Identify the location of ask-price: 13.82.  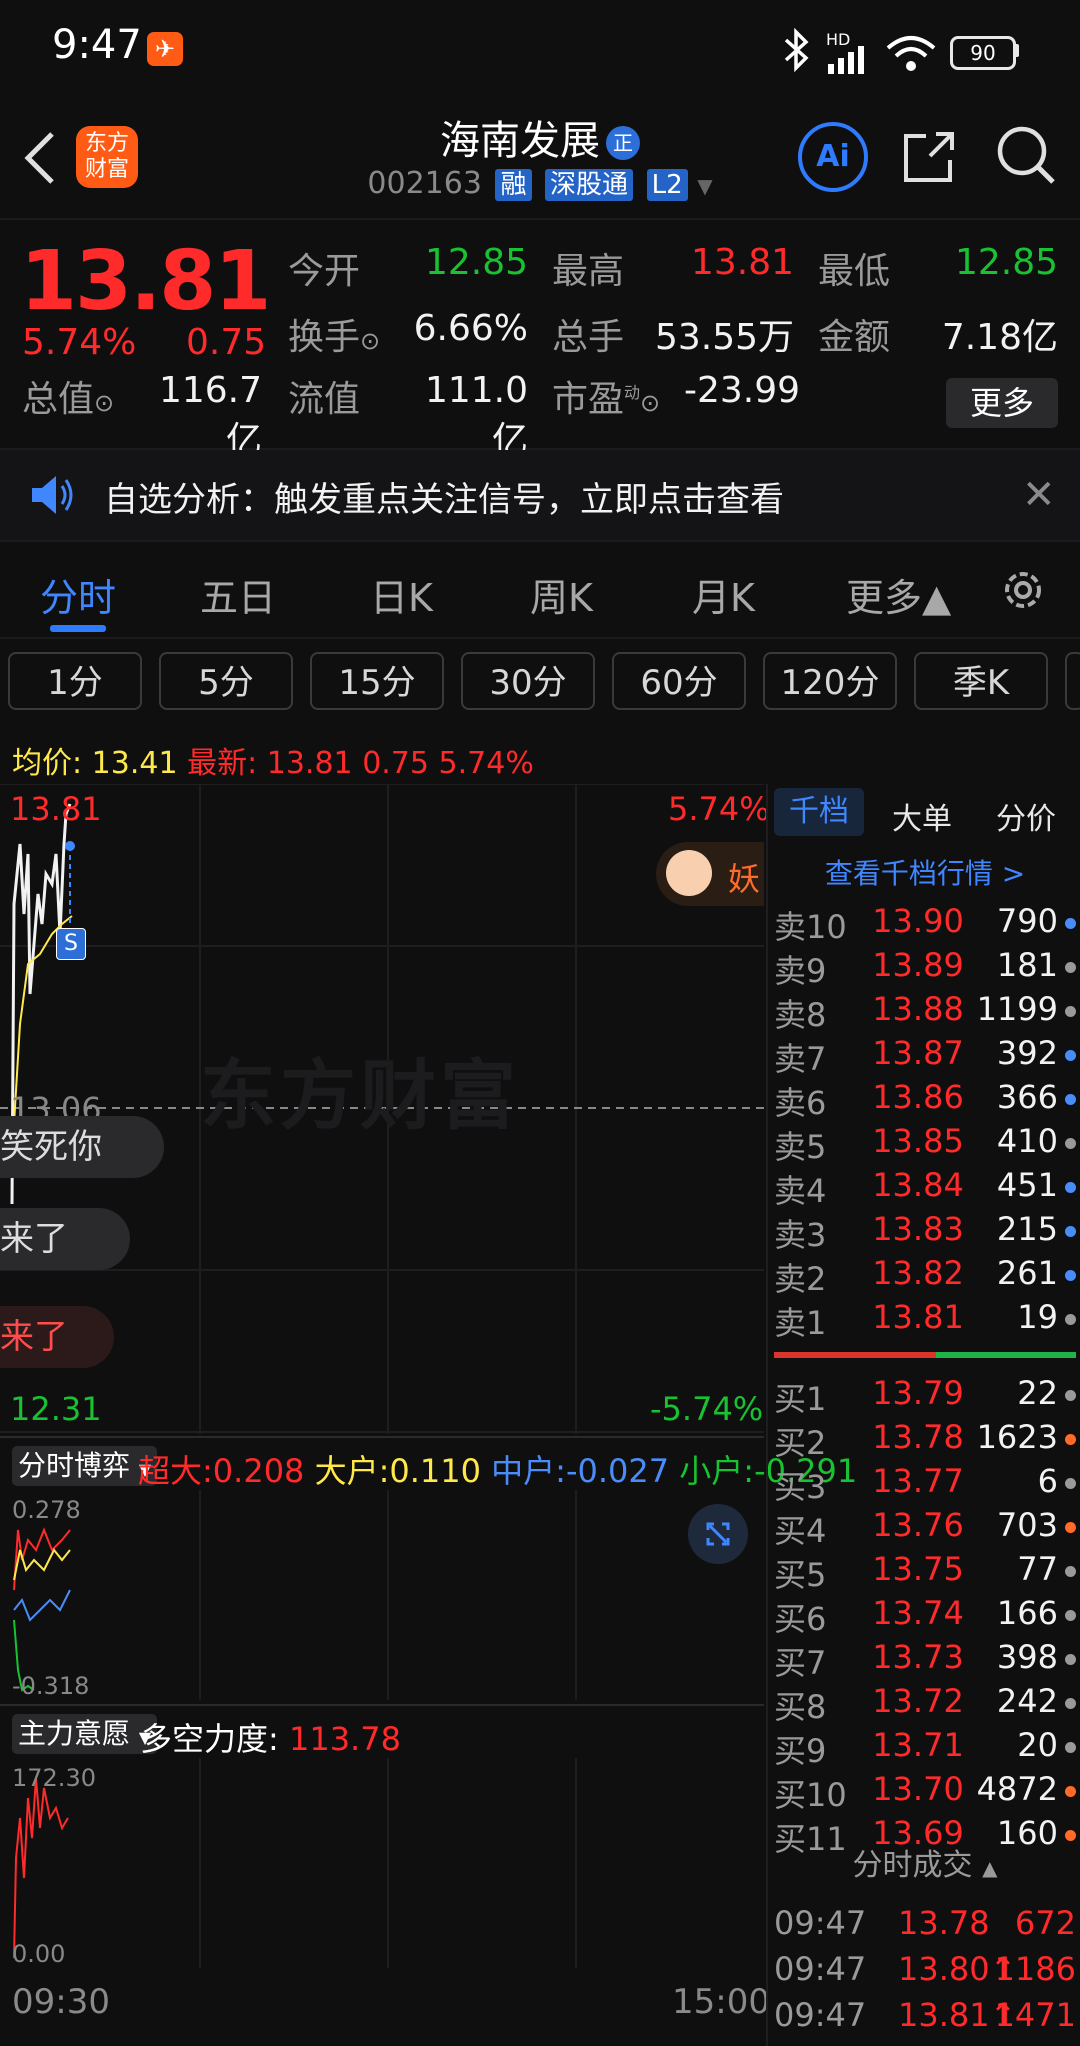
(918, 1273).